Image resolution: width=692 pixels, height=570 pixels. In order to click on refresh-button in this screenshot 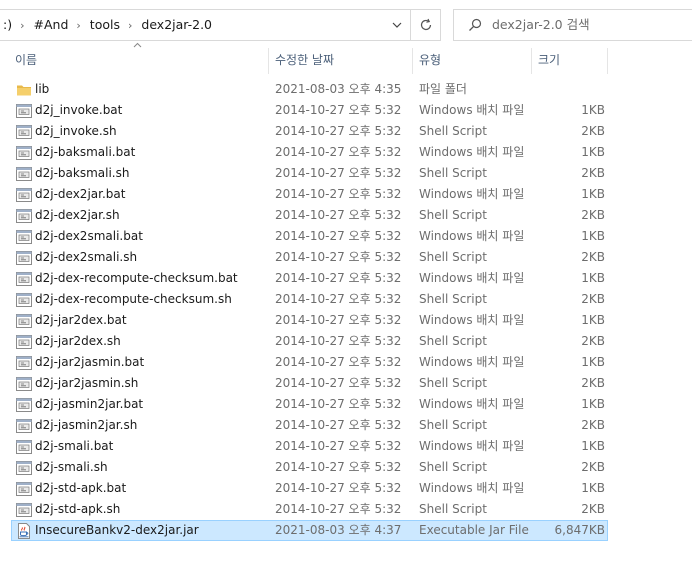, I will do `click(425, 25)`.